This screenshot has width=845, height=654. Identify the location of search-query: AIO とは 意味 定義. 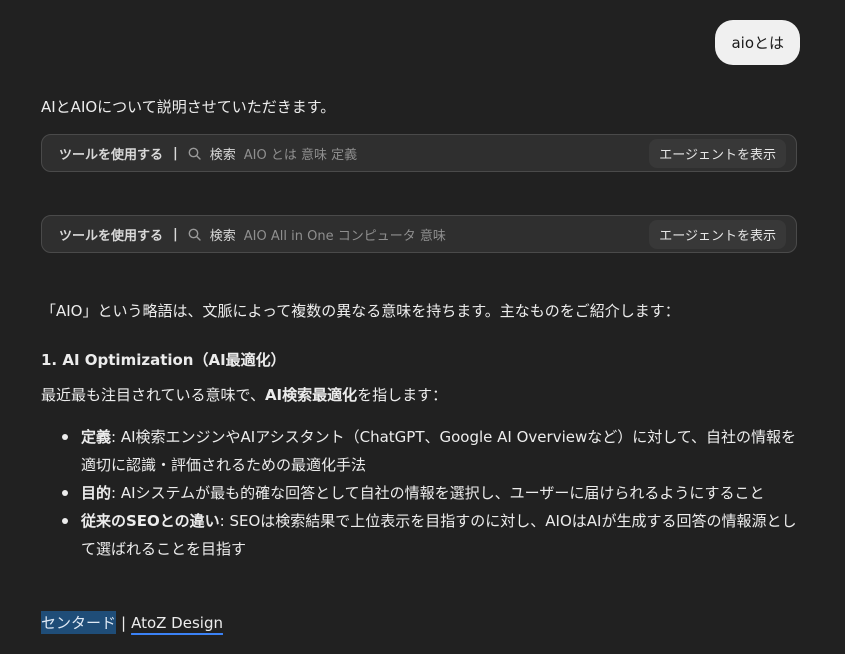
(300, 155).